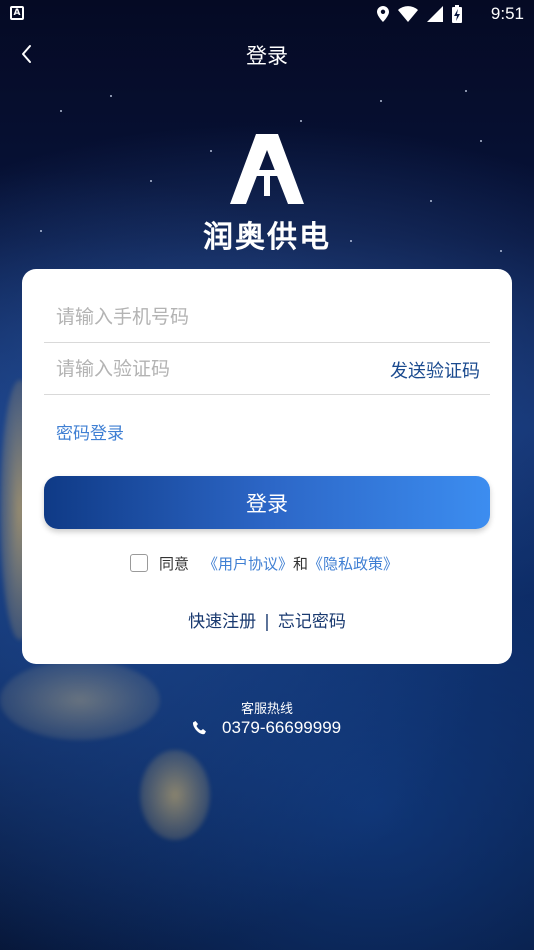 Image resolution: width=534 pixels, height=950 pixels. I want to click on user-agreement-link: 《用户协议》, so click(248, 563).